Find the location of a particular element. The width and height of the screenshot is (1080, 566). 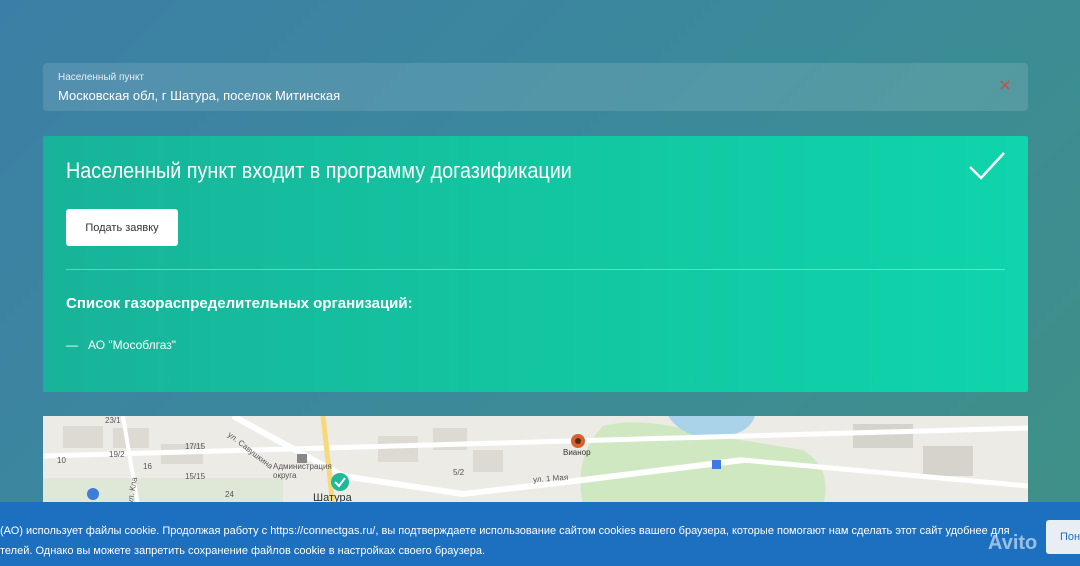

map-label: 23/1 is located at coordinates (113, 420).